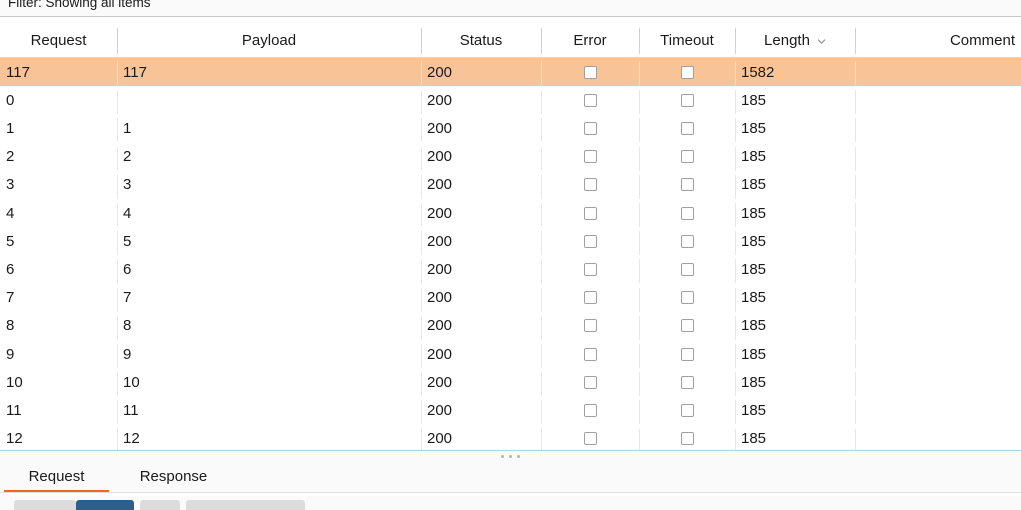 This screenshot has height=510, width=1021. What do you see at coordinates (245, 505) in the screenshot?
I see `view-button-render: Render` at bounding box center [245, 505].